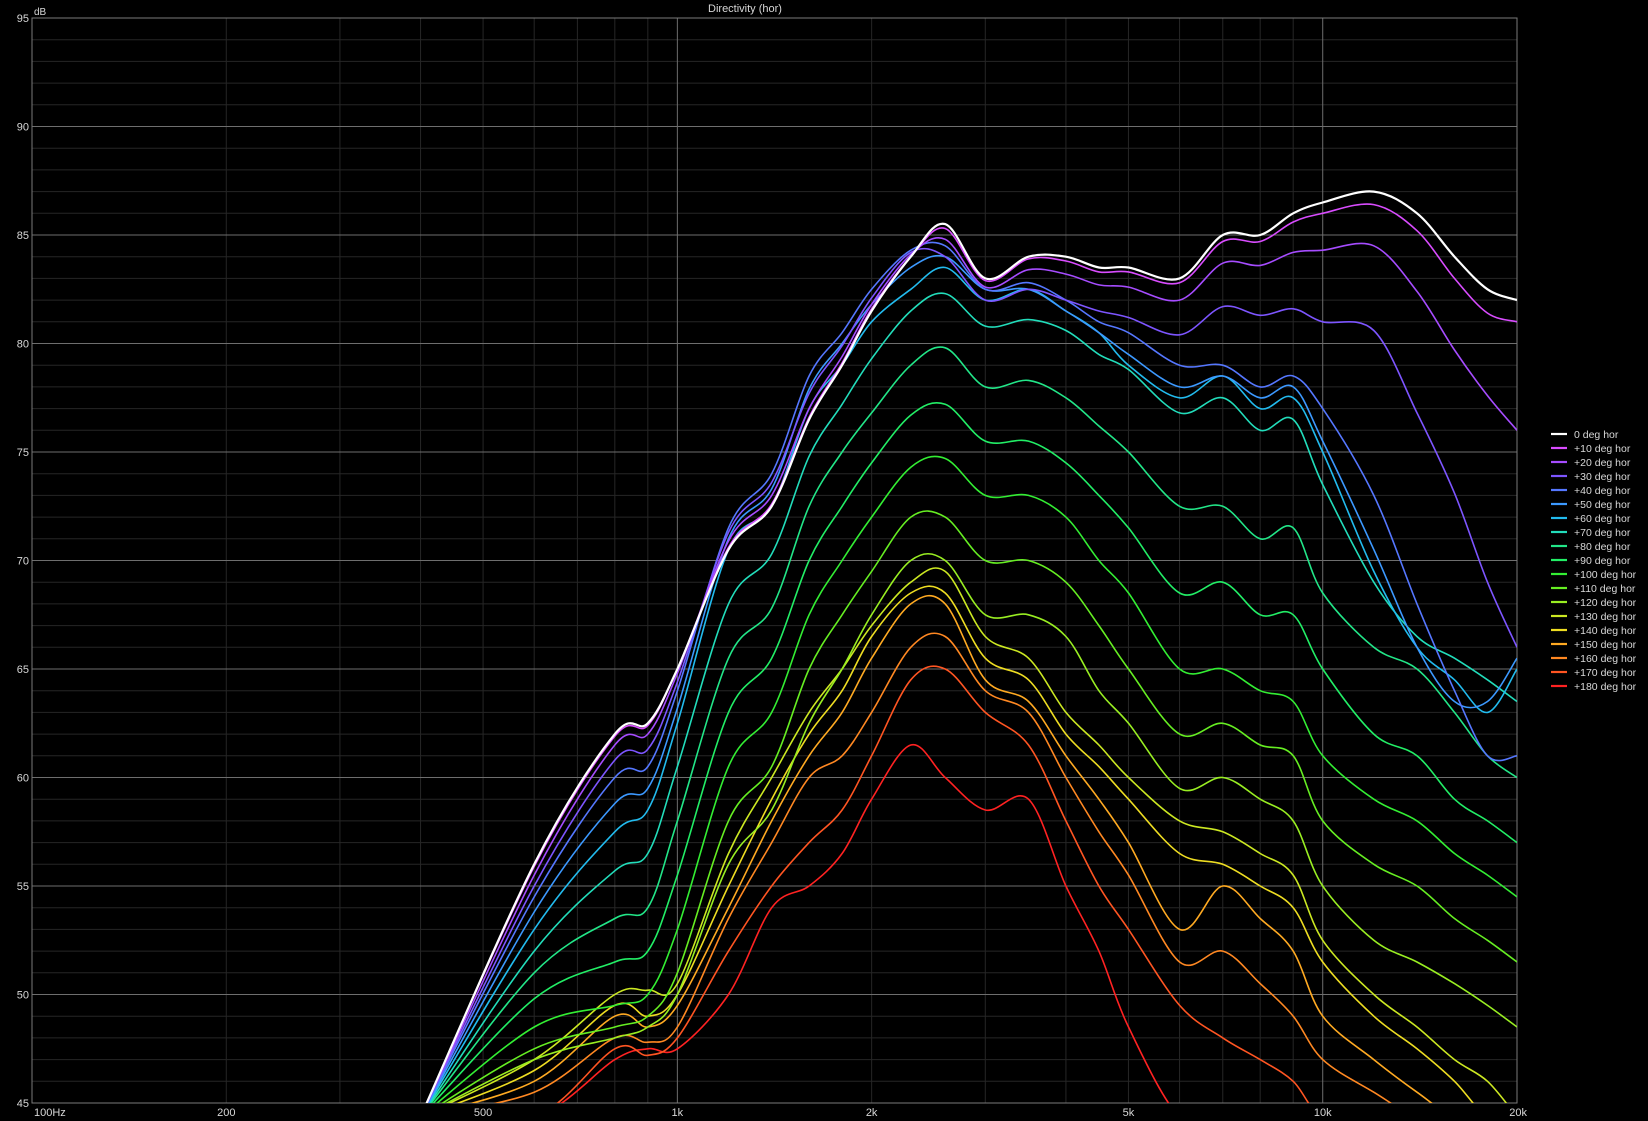 The image size is (1648, 1121). I want to click on y-tick-label: 70, so click(23, 562).